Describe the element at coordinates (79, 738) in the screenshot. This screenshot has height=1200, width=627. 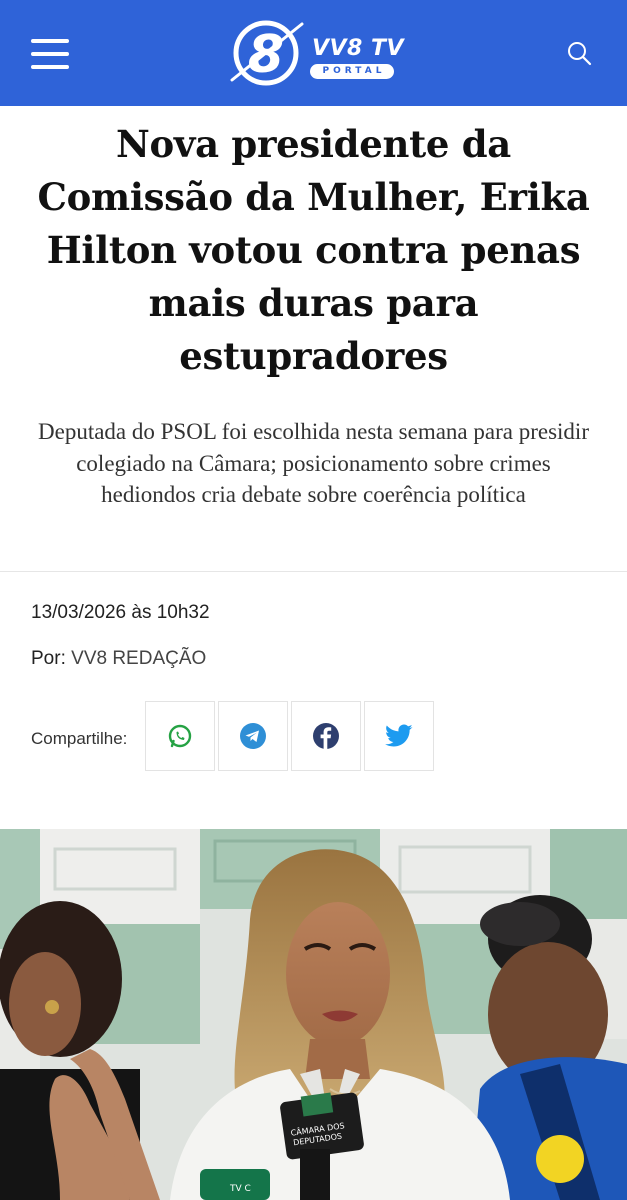
I see `share-label: Compartilhe:` at that location.